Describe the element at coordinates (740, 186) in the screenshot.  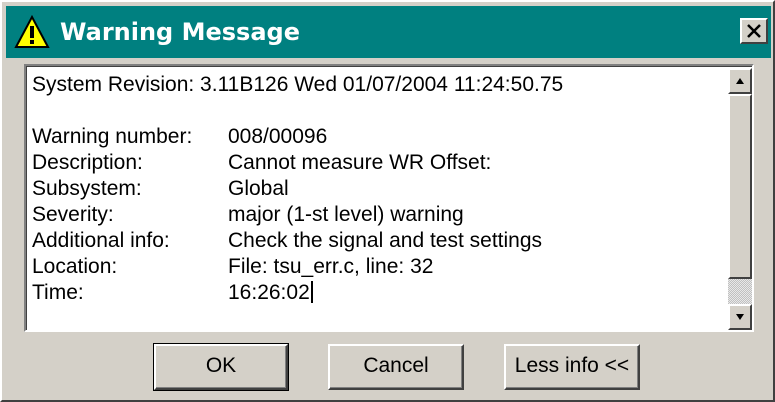
I see `scrollbar-thumb` at that location.